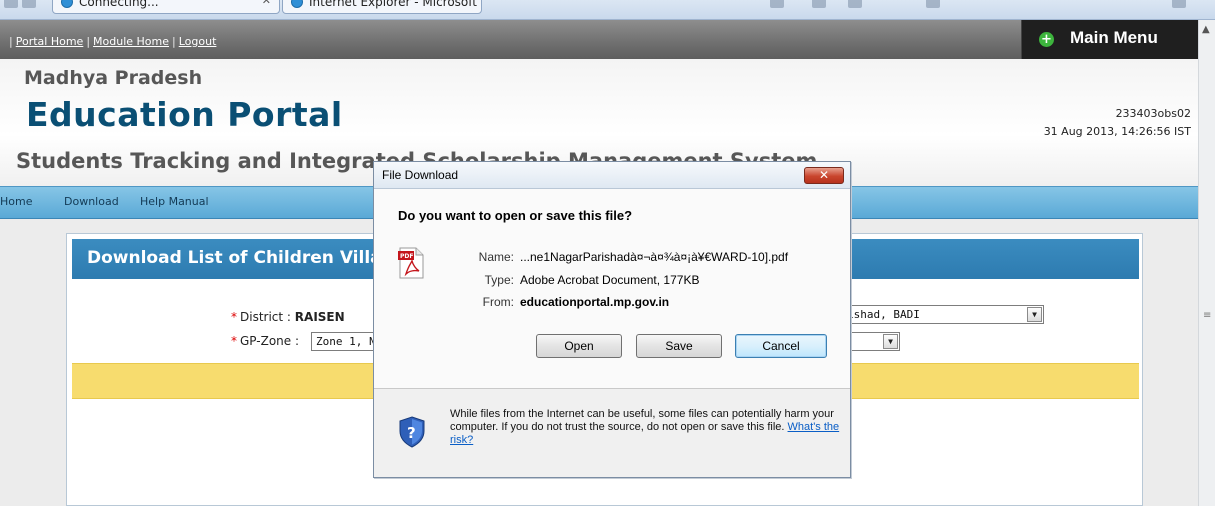 The height and width of the screenshot is (506, 1215). I want to click on nav-download: Download, so click(91, 201).